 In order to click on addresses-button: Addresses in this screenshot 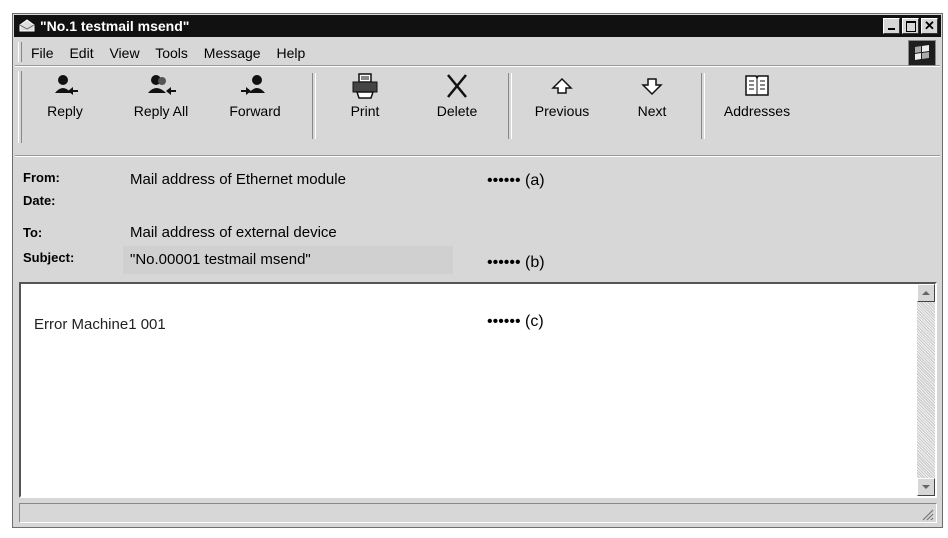, I will do `click(757, 96)`.